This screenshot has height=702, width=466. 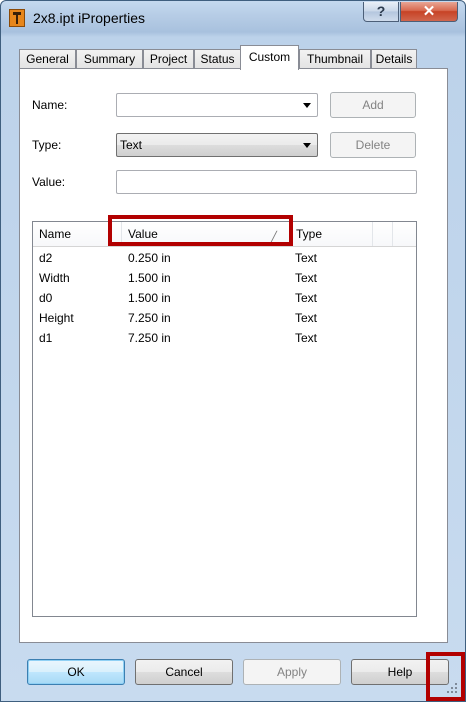 I want to click on row-name: d0, so click(x=46, y=298).